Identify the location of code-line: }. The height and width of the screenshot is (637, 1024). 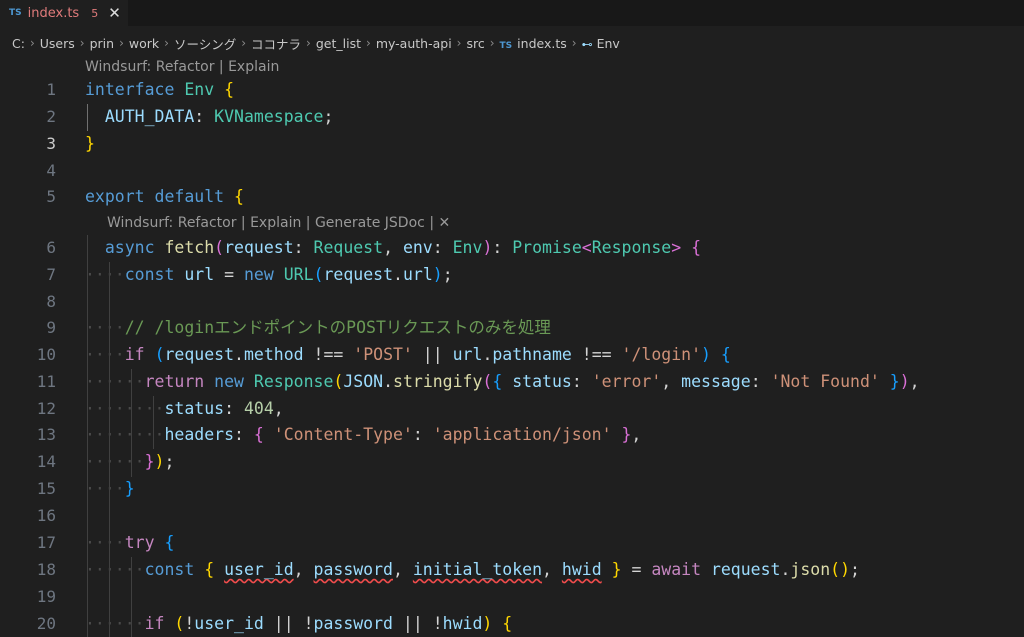
(90, 144).